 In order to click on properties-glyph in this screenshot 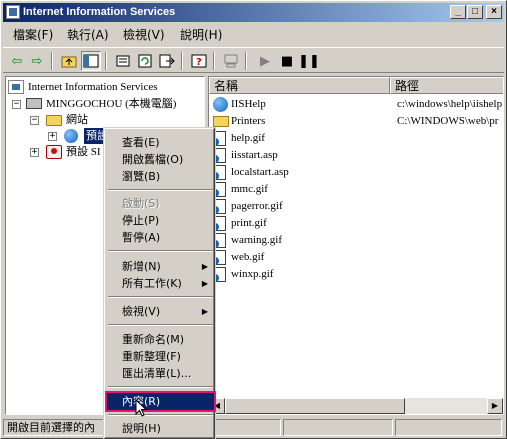, I will do `click(123, 61)`.